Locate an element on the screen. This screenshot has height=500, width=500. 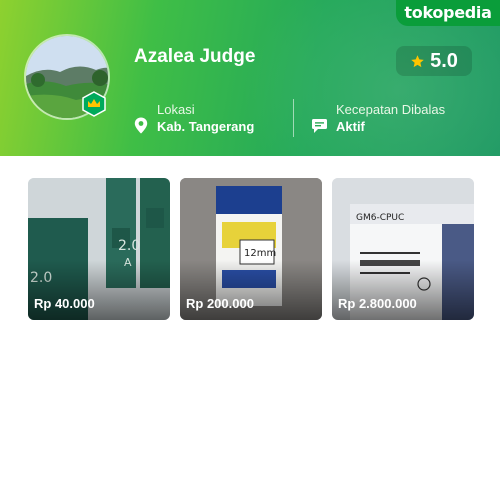
product-price: Rp 200.000 is located at coordinates (220, 303).